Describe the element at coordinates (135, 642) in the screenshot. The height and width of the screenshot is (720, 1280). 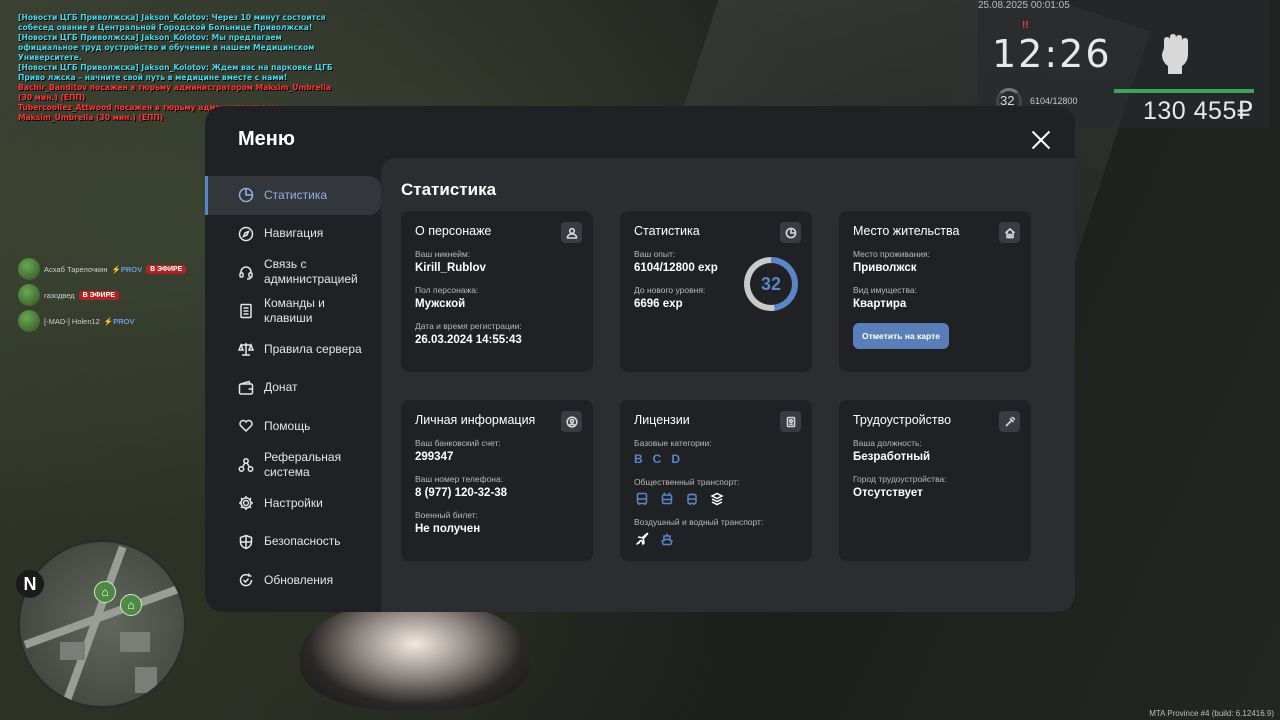
I see `minimap-block` at that location.